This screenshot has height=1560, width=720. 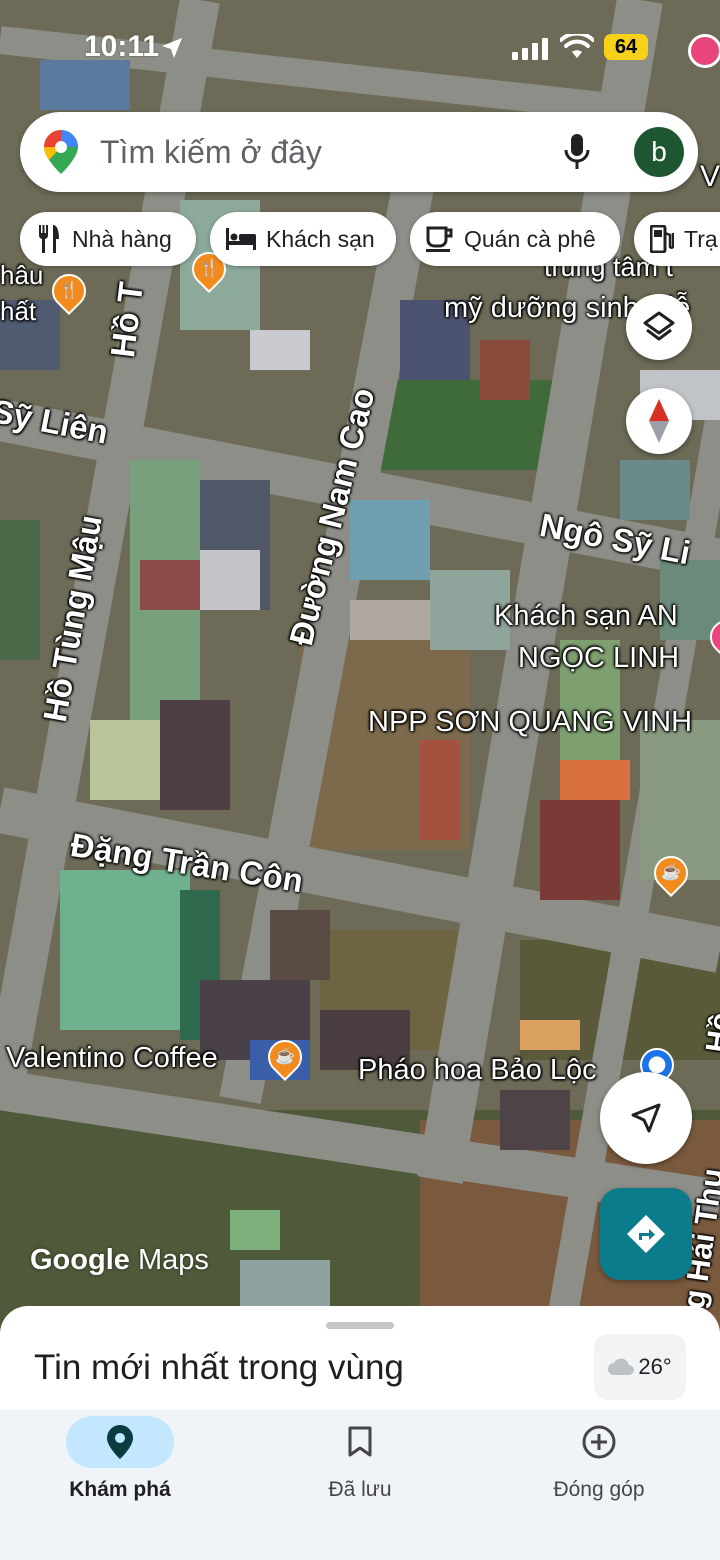 I want to click on bottom-navigation: Khám phá Đã lưu Đóng góp, so click(x=360, y=1485).